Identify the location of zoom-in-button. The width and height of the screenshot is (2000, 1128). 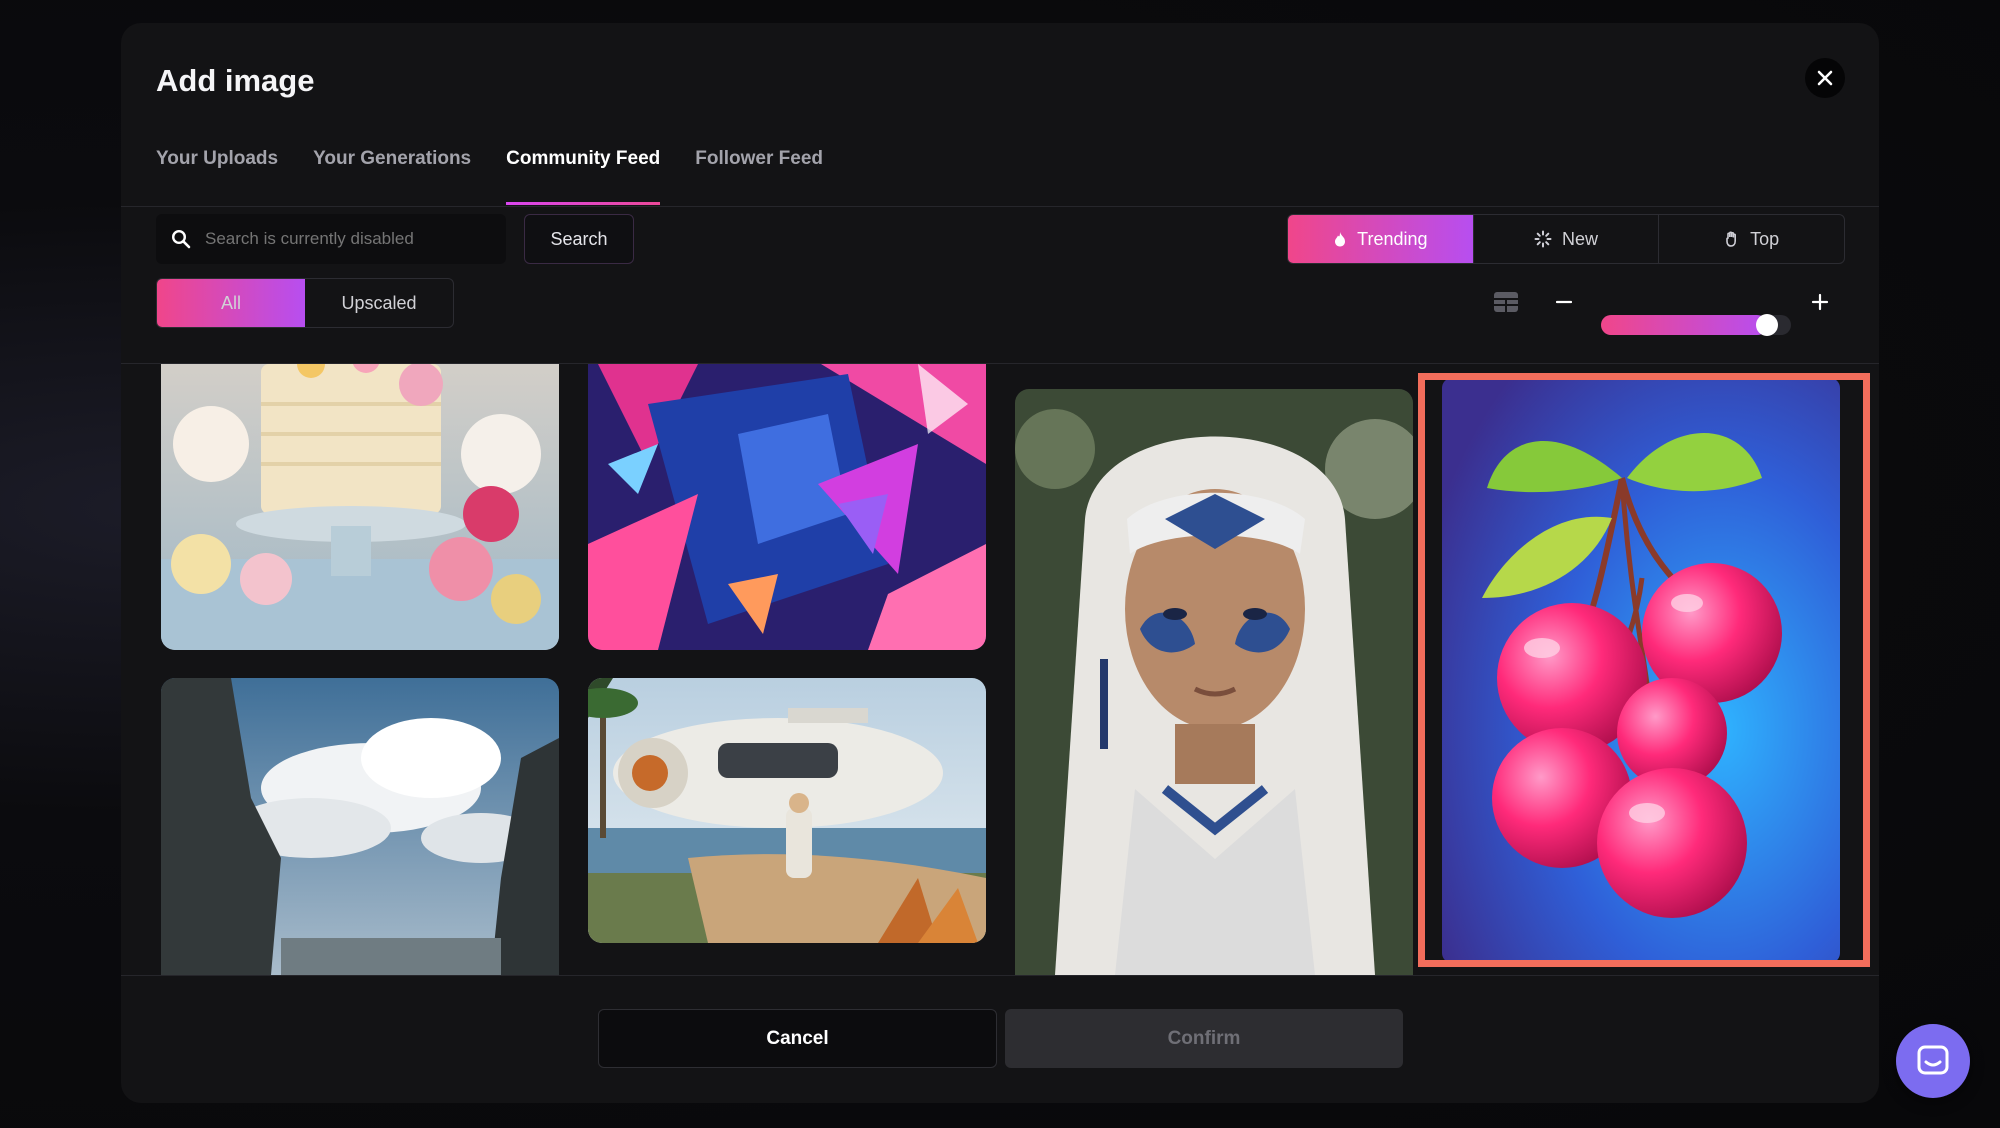
(1820, 302).